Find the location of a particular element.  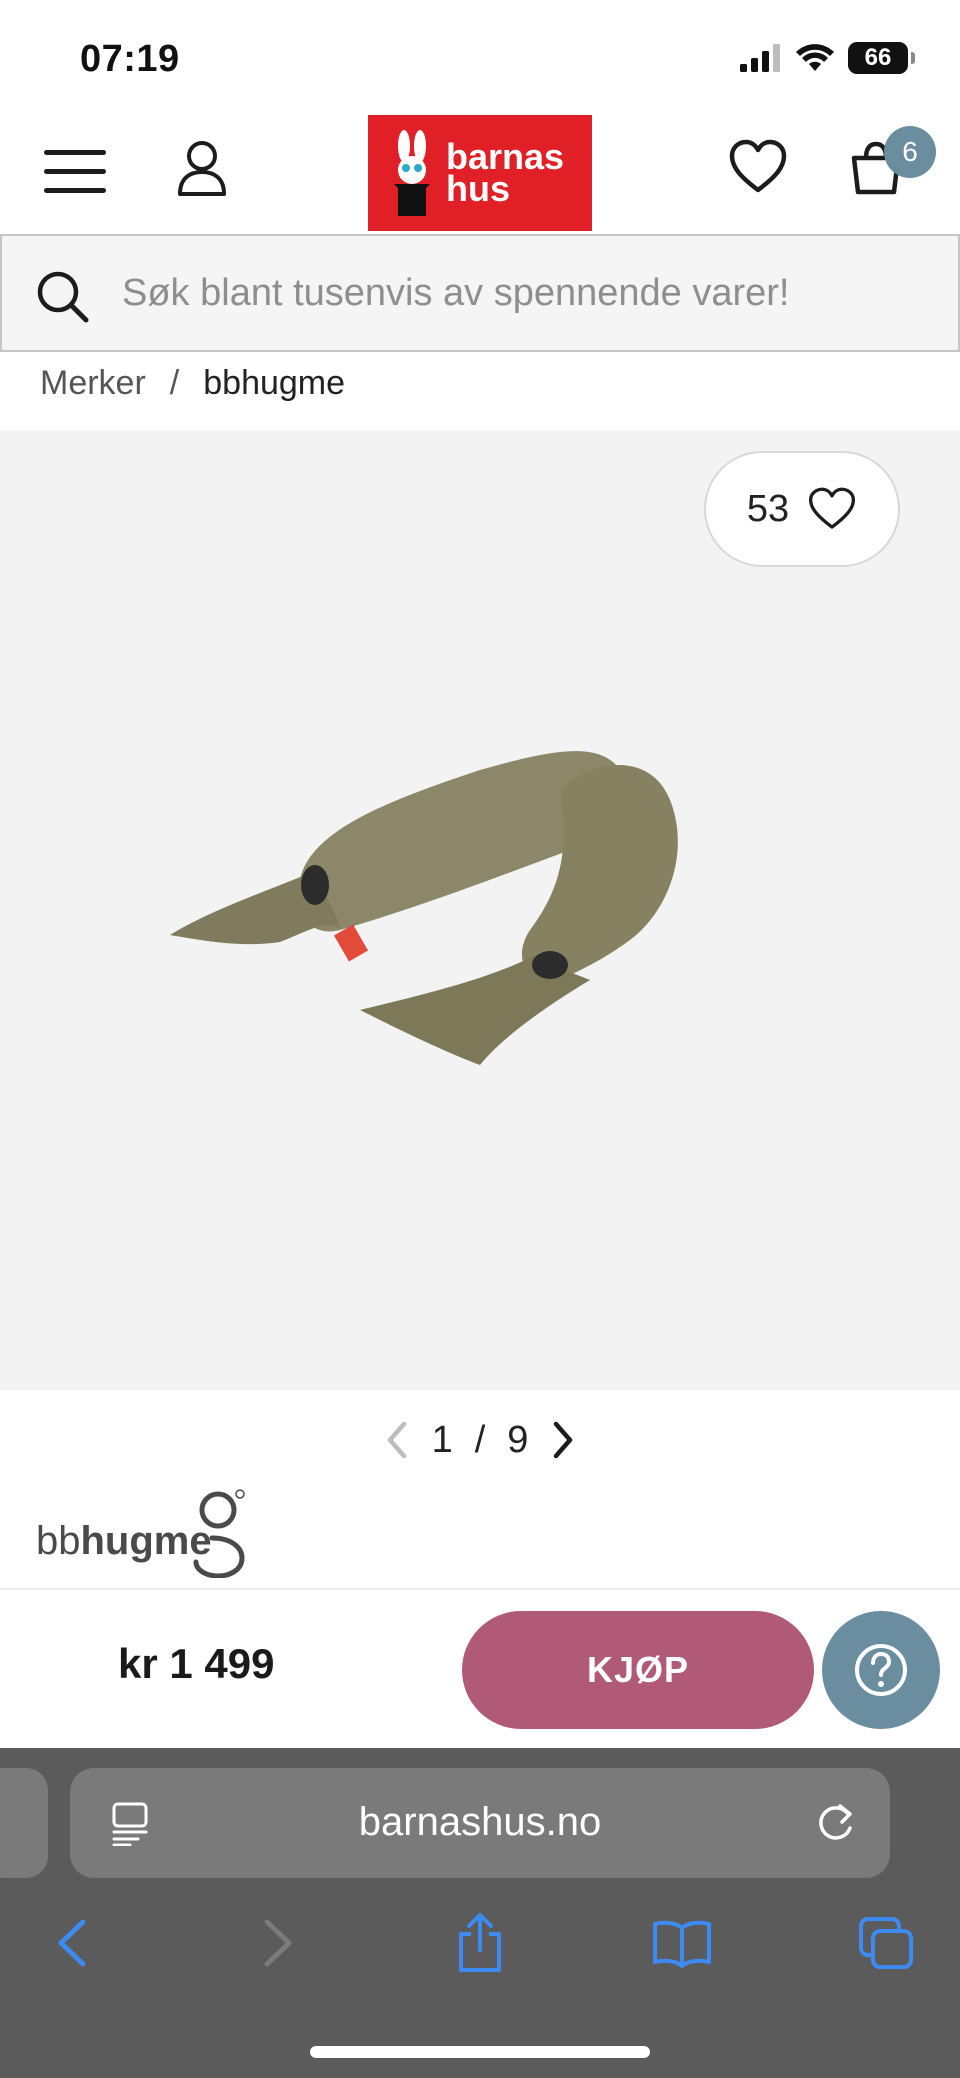

tabs-icon is located at coordinates (886, 1943).